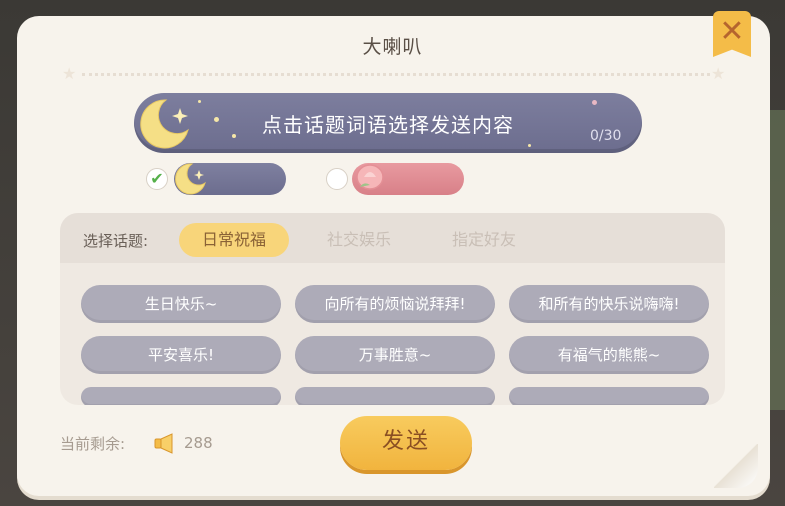  What do you see at coordinates (198, 443) in the screenshot?
I see `balance-value: 288` at bounding box center [198, 443].